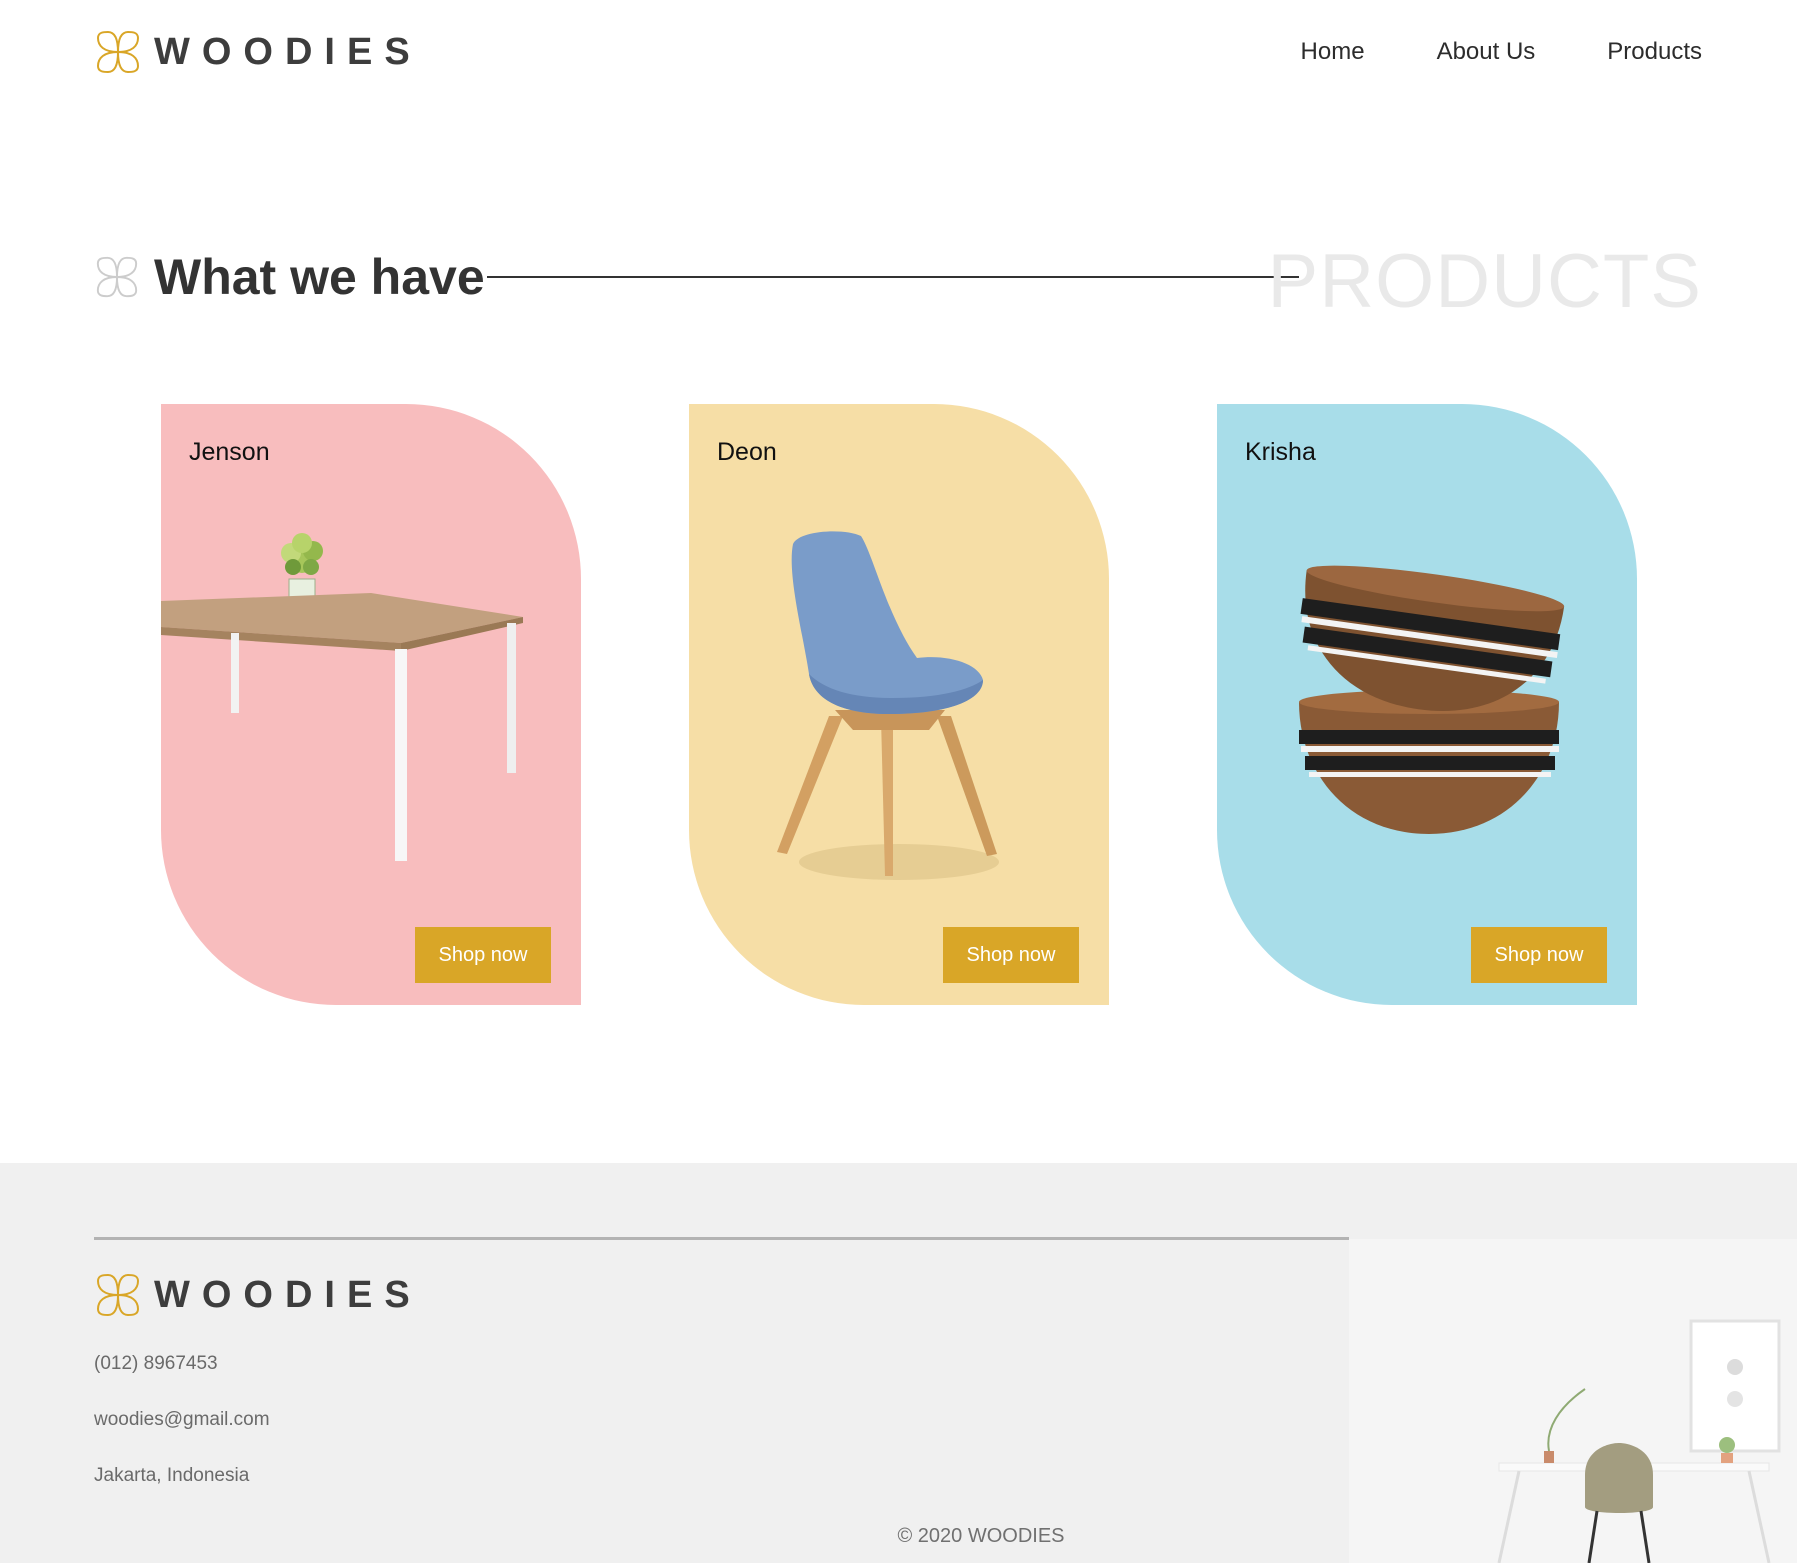  I want to click on nav-home: Home, so click(1333, 52).